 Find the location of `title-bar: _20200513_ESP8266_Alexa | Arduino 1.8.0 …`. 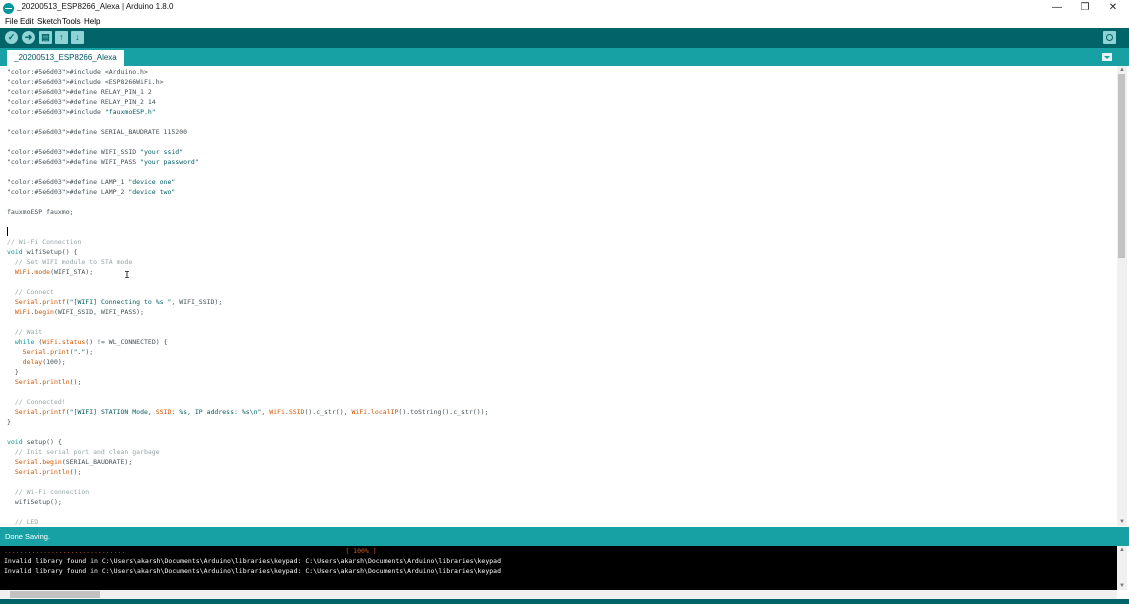

title-bar: _20200513_ESP8266_Alexa | Arduino 1.8.0 … is located at coordinates (564, 8).